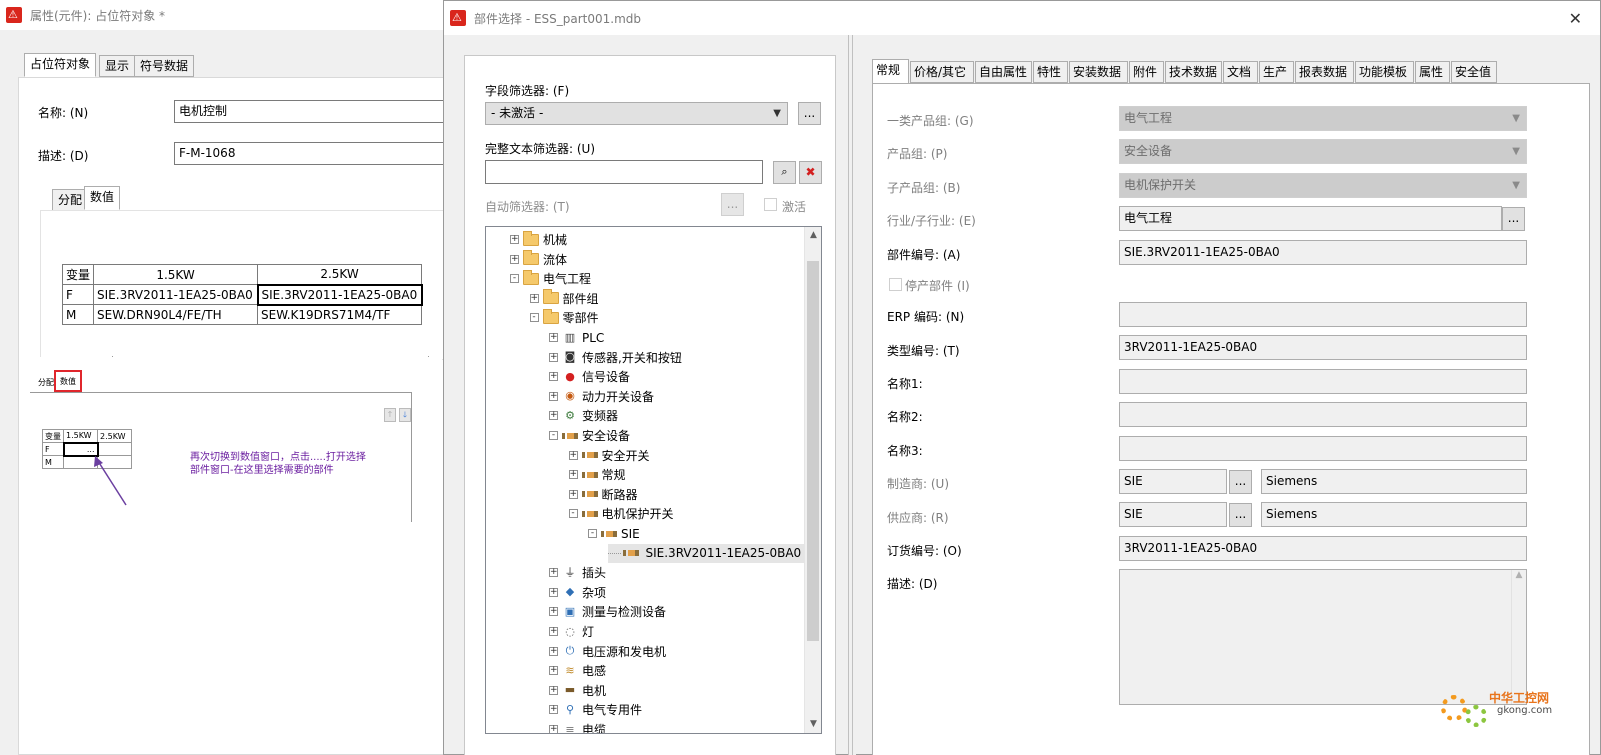 Image resolution: width=1601 pixels, height=755 pixels. Describe the element at coordinates (340, 314) in the screenshot. I see `cell-value: SEW.K19DRS71M4/TF` at that location.